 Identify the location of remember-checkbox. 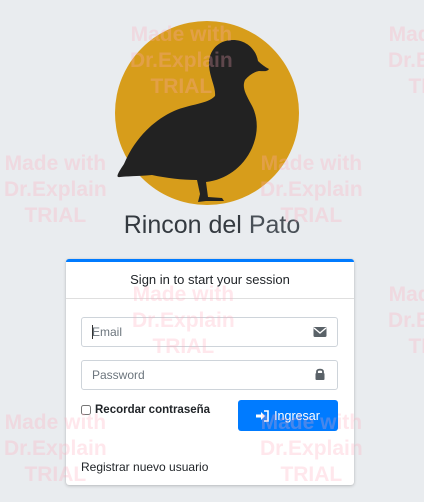
(86, 410).